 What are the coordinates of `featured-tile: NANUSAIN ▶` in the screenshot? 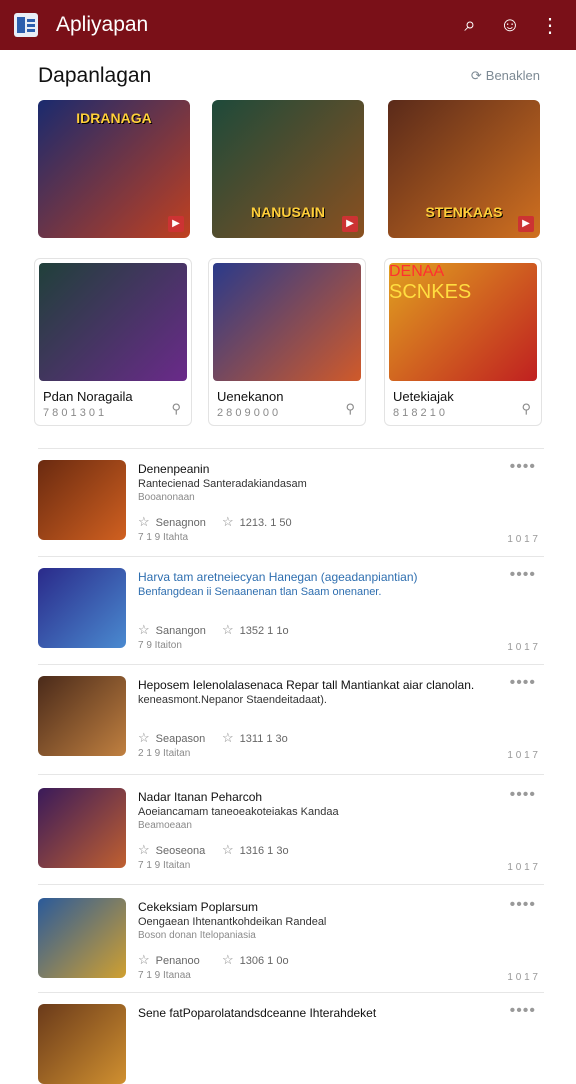 It's located at (288, 169).